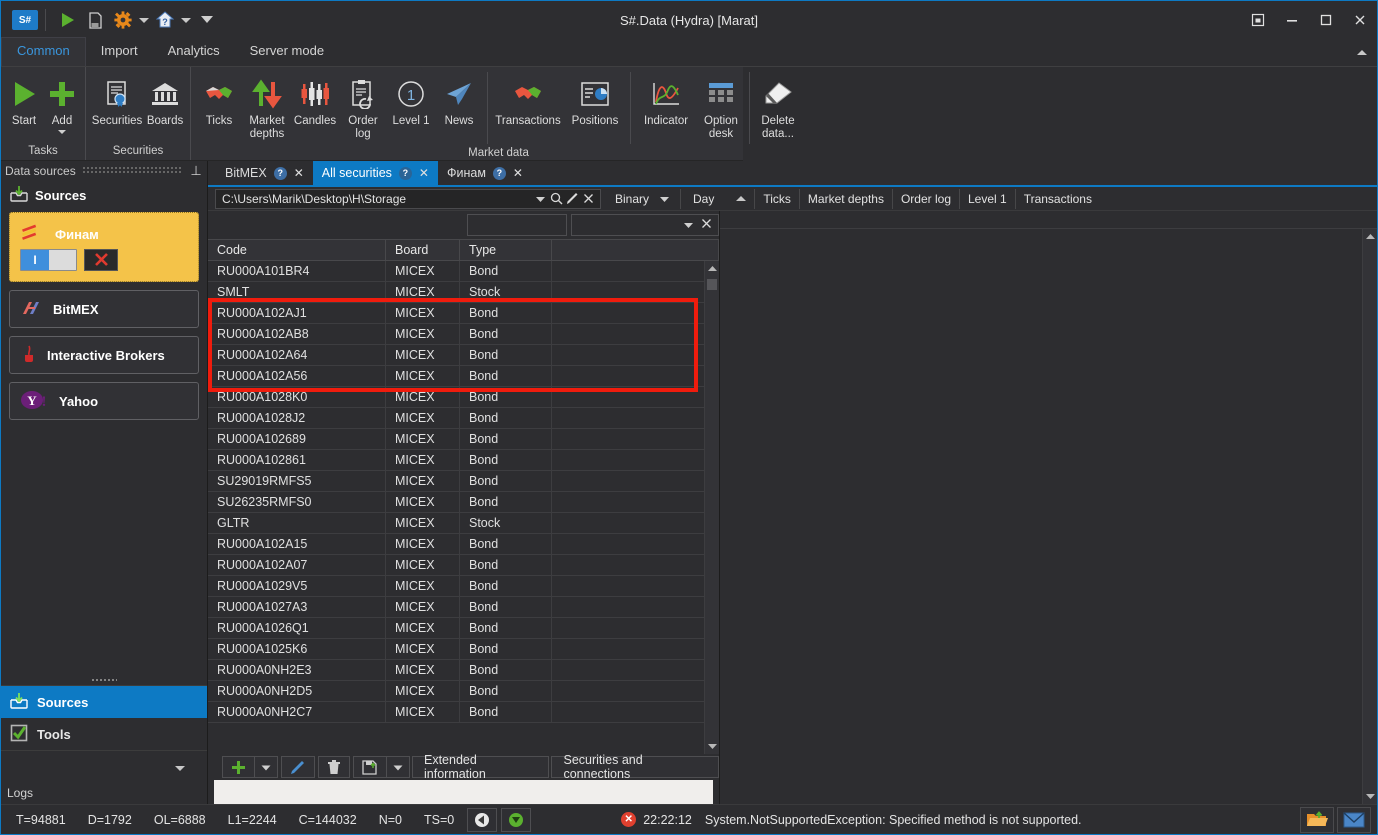 The height and width of the screenshot is (835, 1378). What do you see at coordinates (463, 397) in the screenshot?
I see `table-row: RU000A1028K0 MICEX Bond` at bounding box center [463, 397].